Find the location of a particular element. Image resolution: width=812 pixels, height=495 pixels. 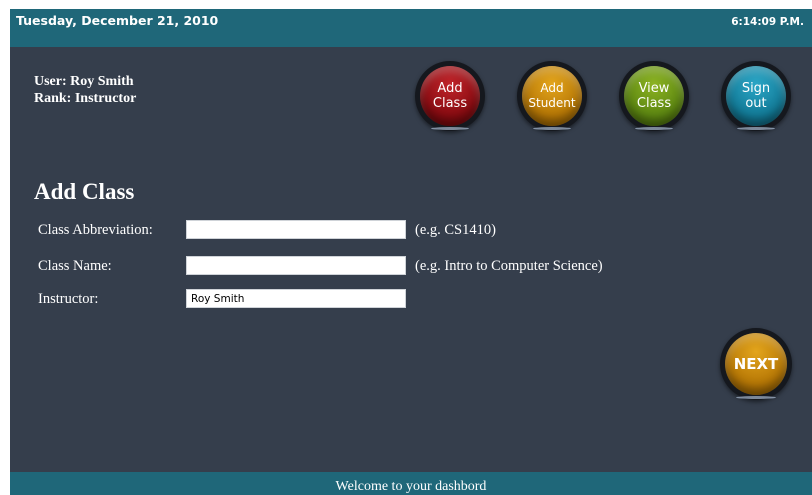

sign-out-orb: Sign out is located at coordinates (756, 96).